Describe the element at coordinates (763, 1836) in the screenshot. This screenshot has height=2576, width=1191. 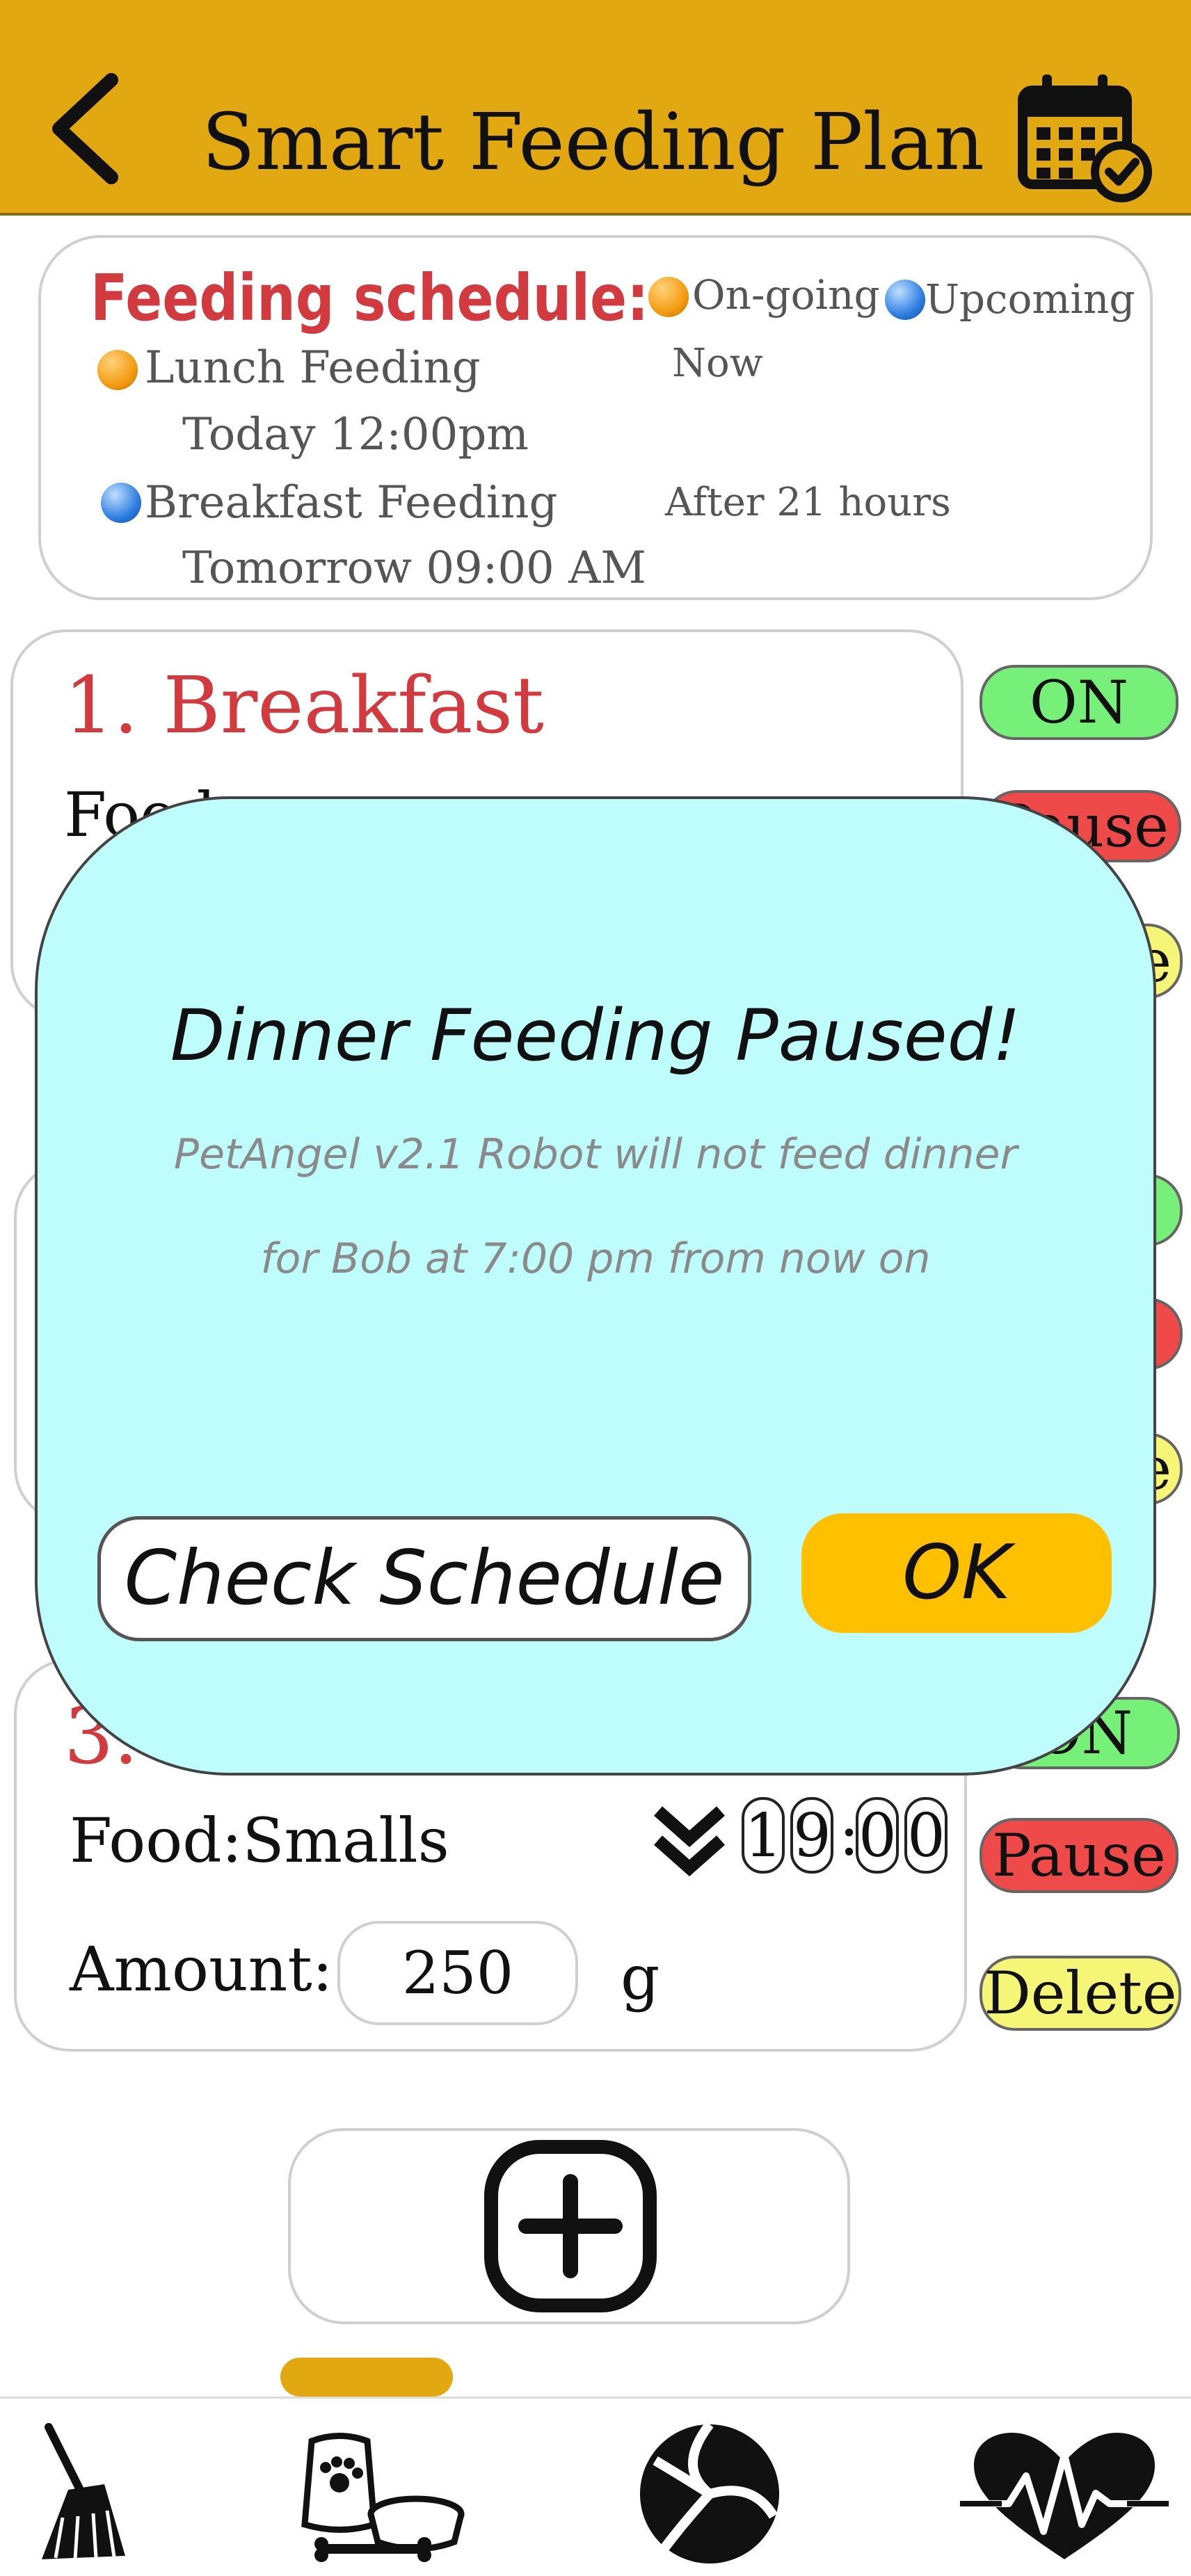
I see `time-digit: 1` at that location.